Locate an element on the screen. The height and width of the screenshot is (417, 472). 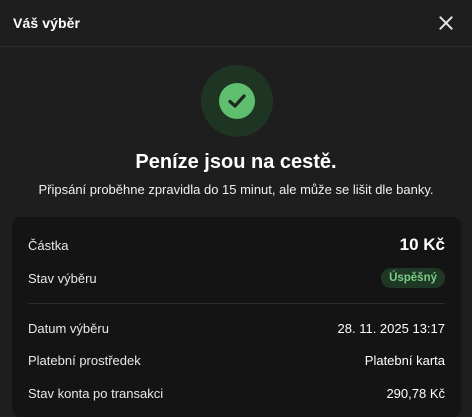
method-label: Platební prostředek is located at coordinates (84, 360).